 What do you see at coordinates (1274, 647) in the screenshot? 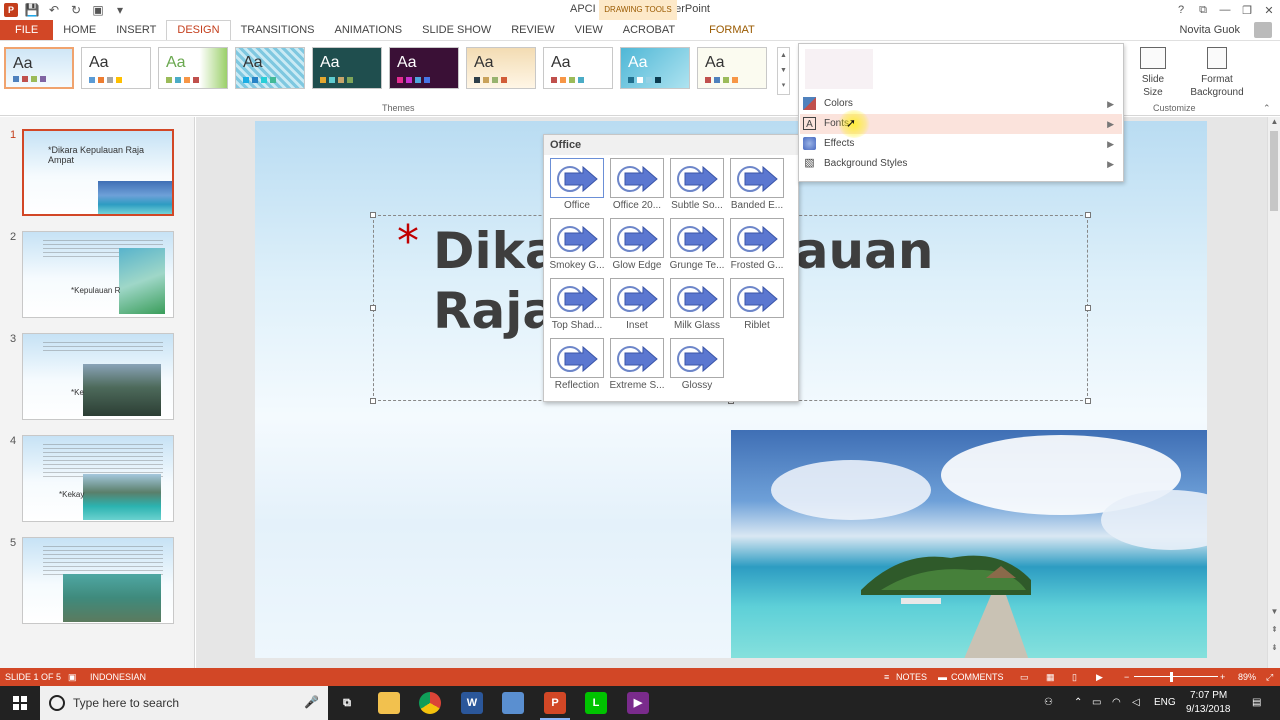
I see `next-slide-icon: ⇟` at bounding box center [1274, 647].